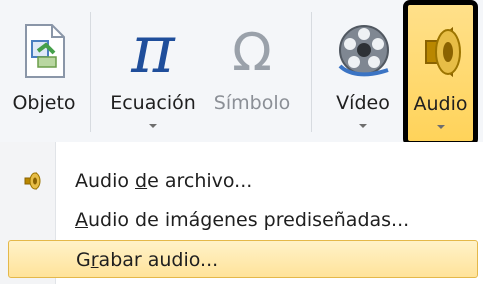 The width and height of the screenshot is (483, 284). I want to click on simbolo-label: Símbolo, so click(252, 103).